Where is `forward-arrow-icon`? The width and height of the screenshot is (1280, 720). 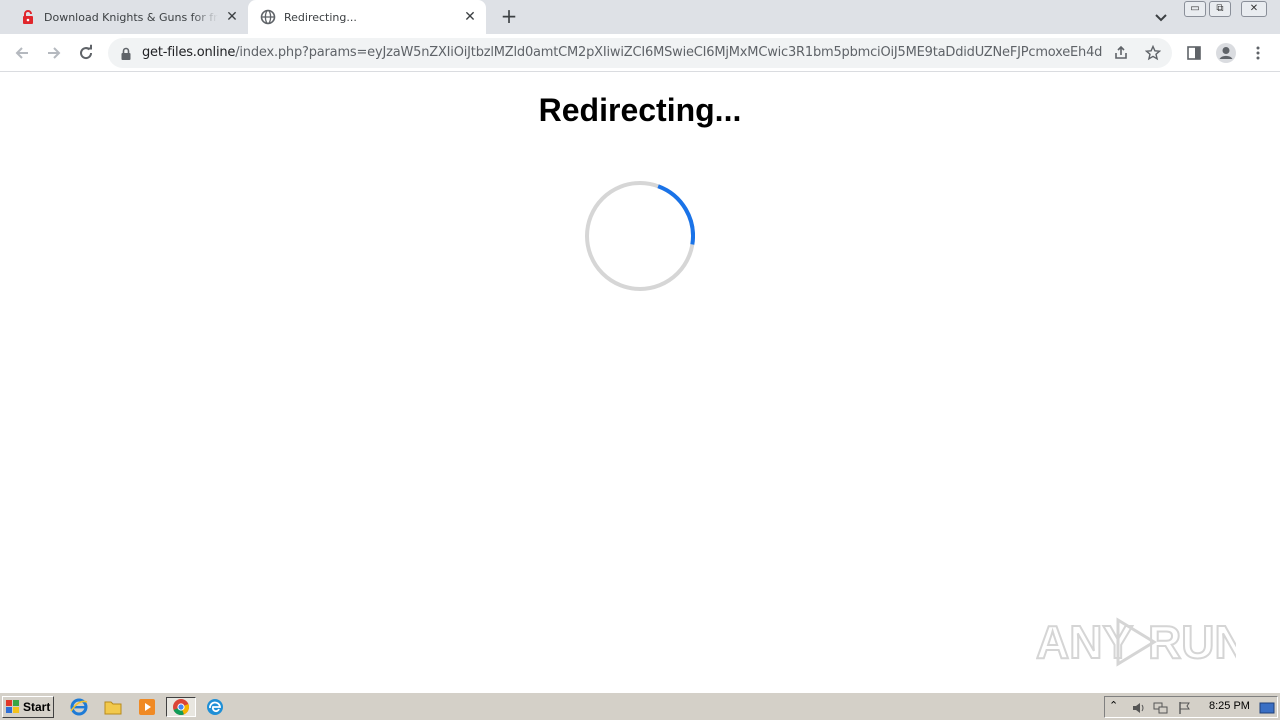
forward-arrow-icon is located at coordinates (54, 53).